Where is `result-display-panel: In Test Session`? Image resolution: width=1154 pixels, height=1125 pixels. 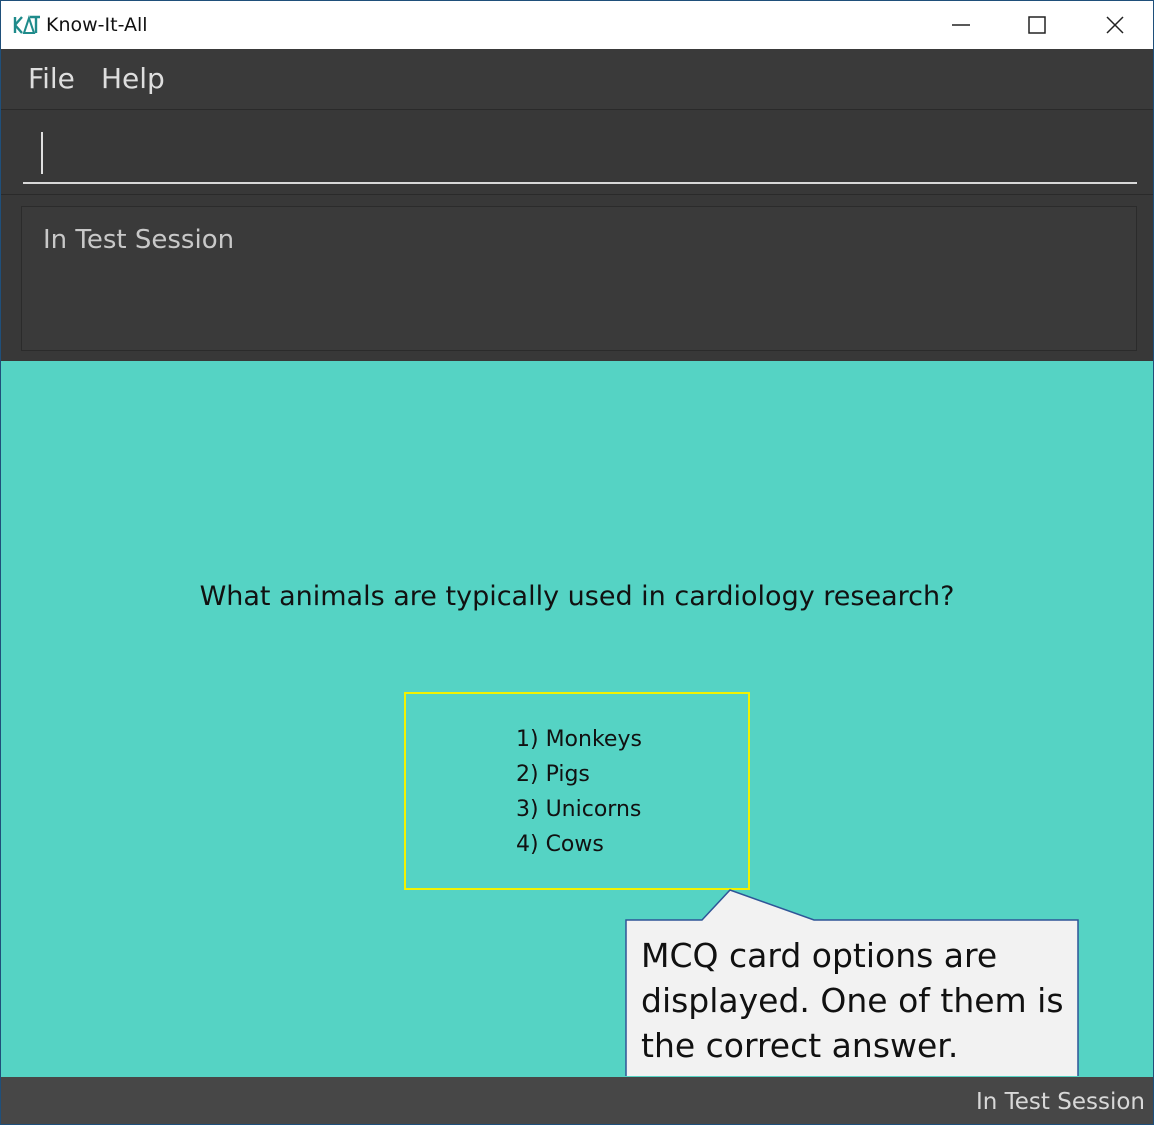 result-display-panel: In Test Session is located at coordinates (577, 278).